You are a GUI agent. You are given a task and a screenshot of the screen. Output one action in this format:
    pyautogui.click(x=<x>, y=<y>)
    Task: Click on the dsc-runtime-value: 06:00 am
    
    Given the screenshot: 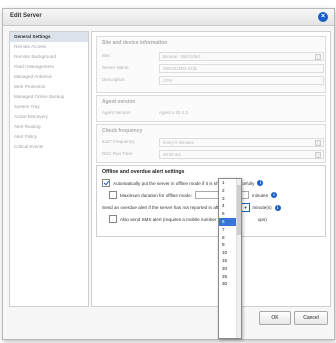 What is the action you would take?
    pyautogui.click(x=172, y=154)
    